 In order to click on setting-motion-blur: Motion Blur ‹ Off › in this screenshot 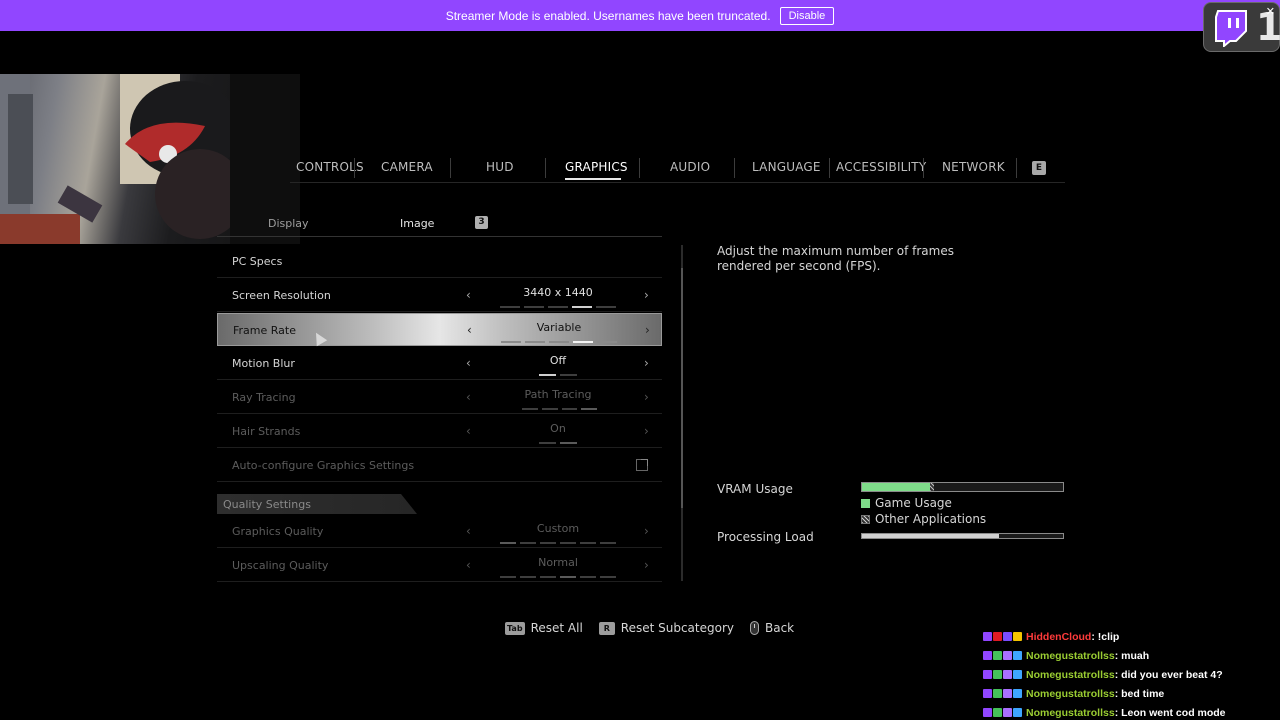, I will do `click(439, 363)`.